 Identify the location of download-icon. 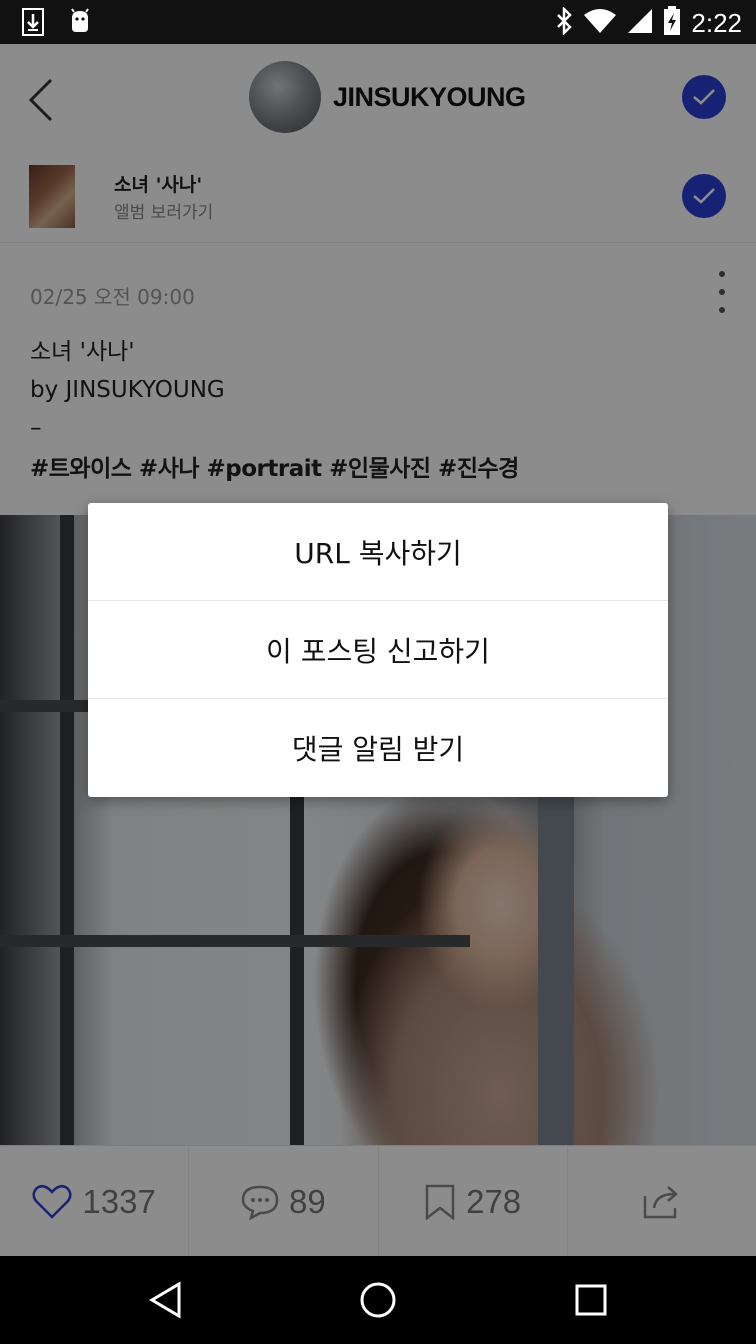
(33, 24).